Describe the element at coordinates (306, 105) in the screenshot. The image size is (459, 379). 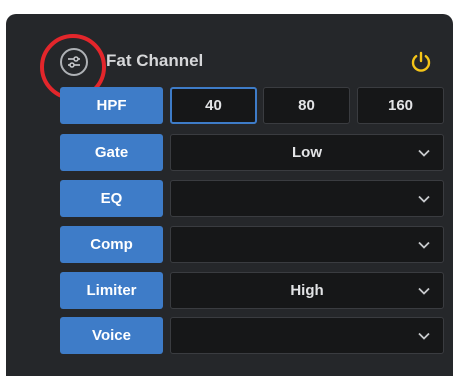
I see `hpf-option-80: 80` at that location.